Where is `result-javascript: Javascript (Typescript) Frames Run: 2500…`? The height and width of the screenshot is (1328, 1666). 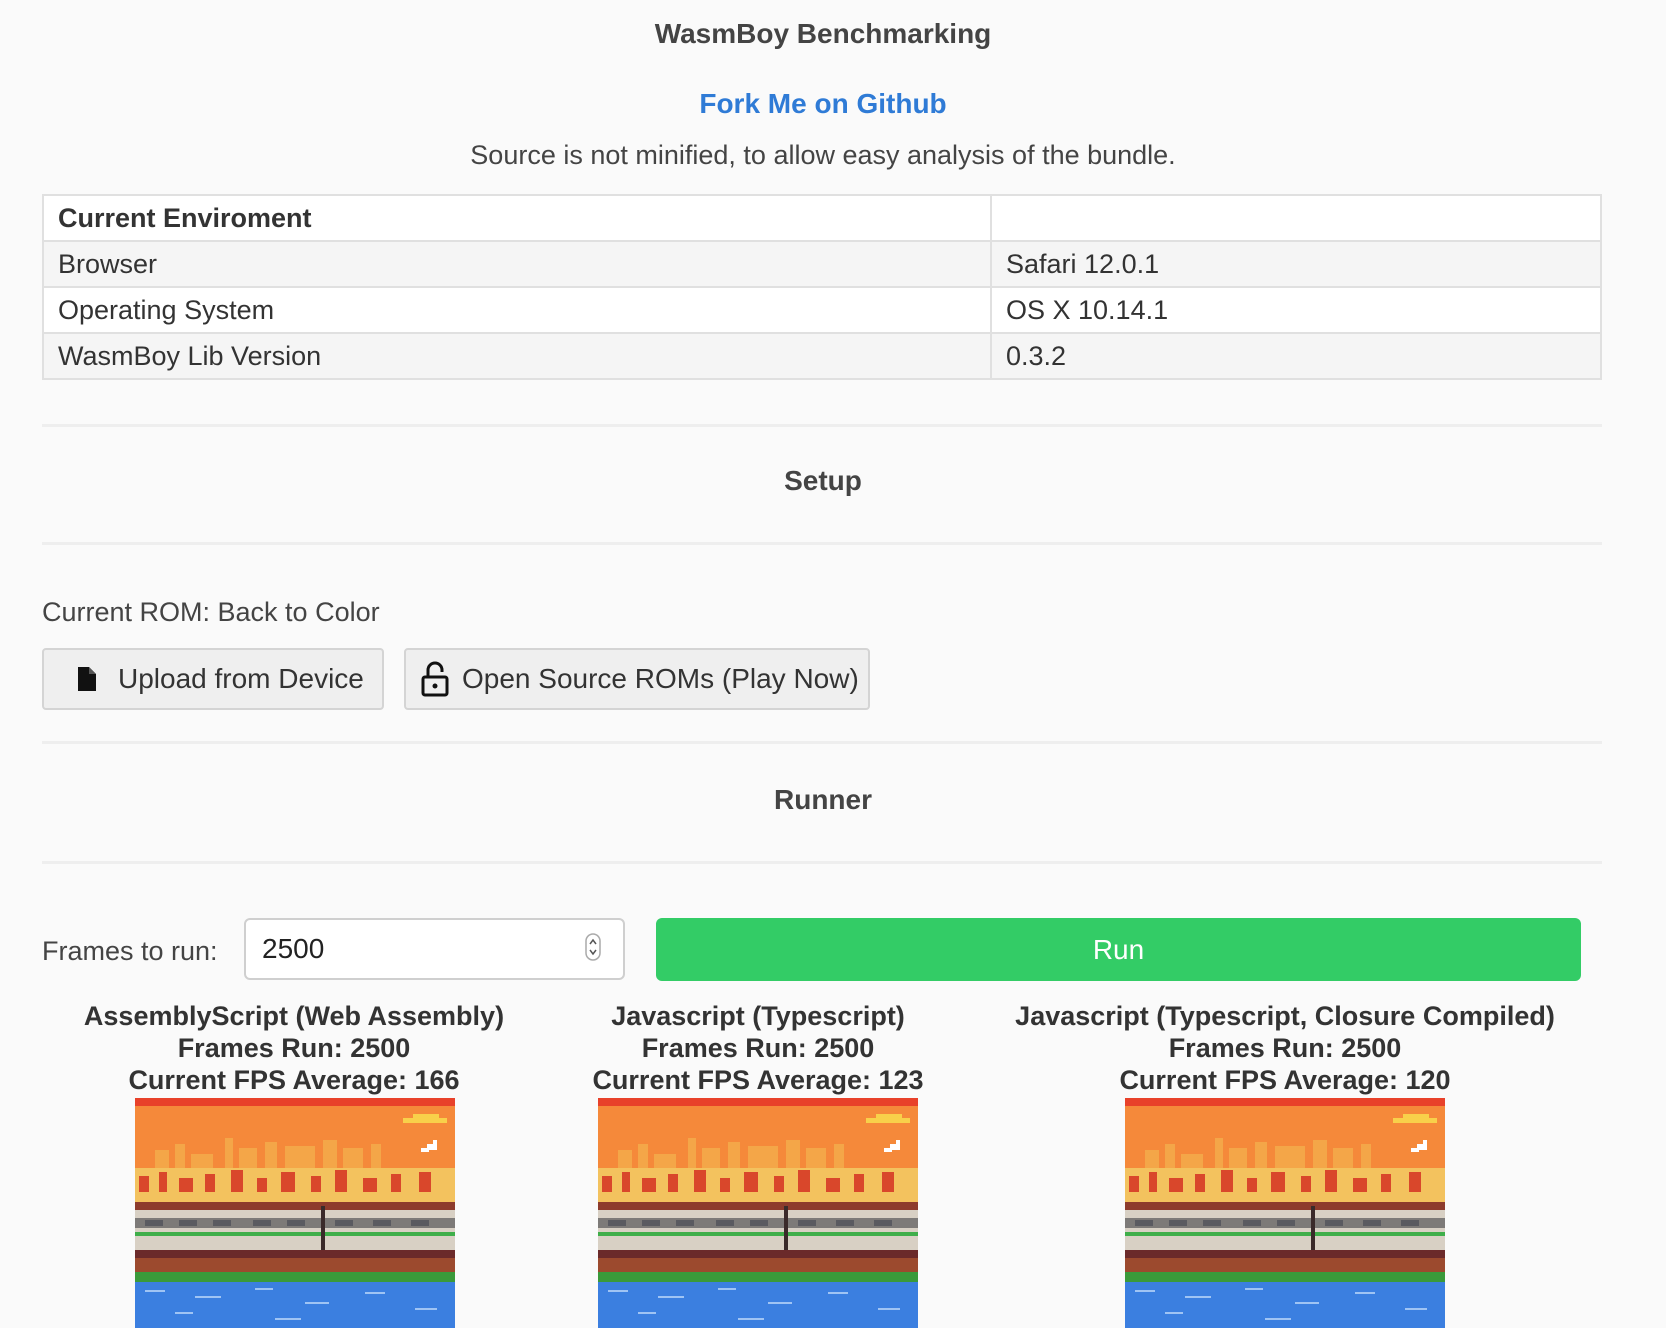
result-javascript: Javascript (Typescript) Frames Run: 2500… is located at coordinates (758, 1048).